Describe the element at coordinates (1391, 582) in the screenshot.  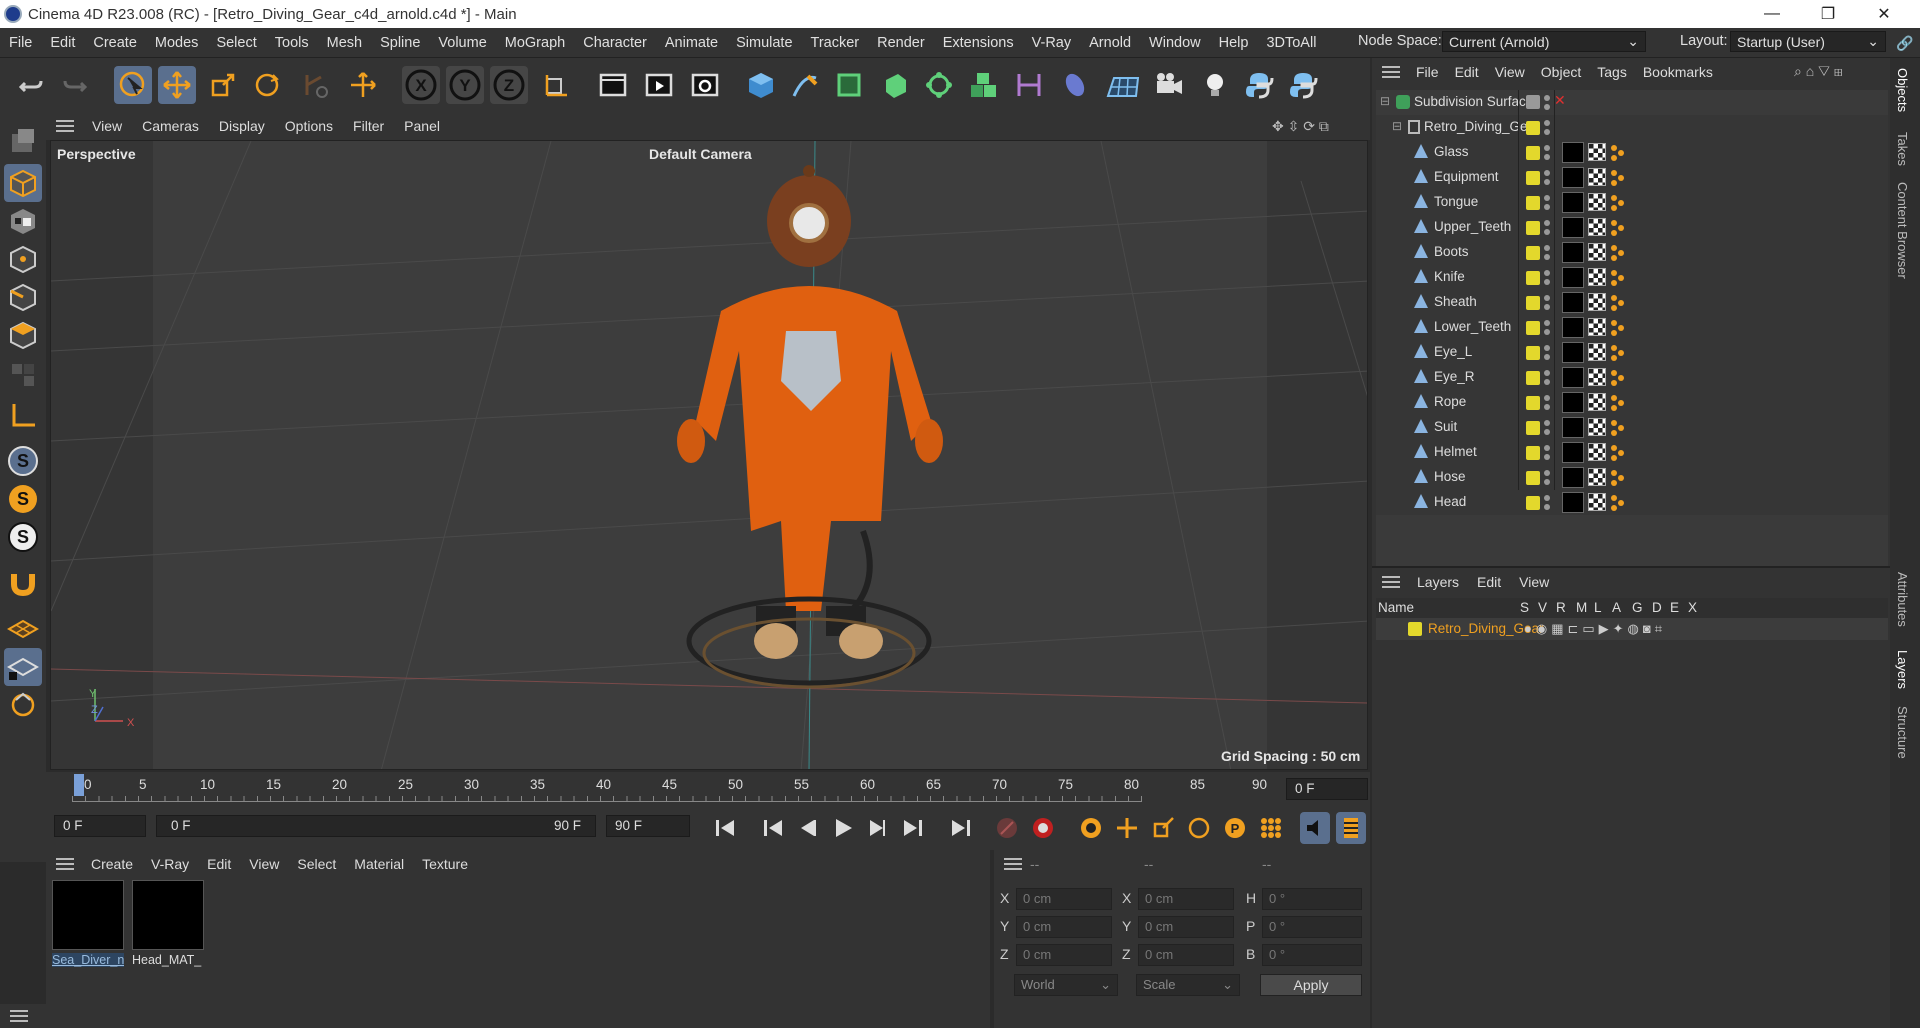
I see `layer-hamburger-icon` at that location.